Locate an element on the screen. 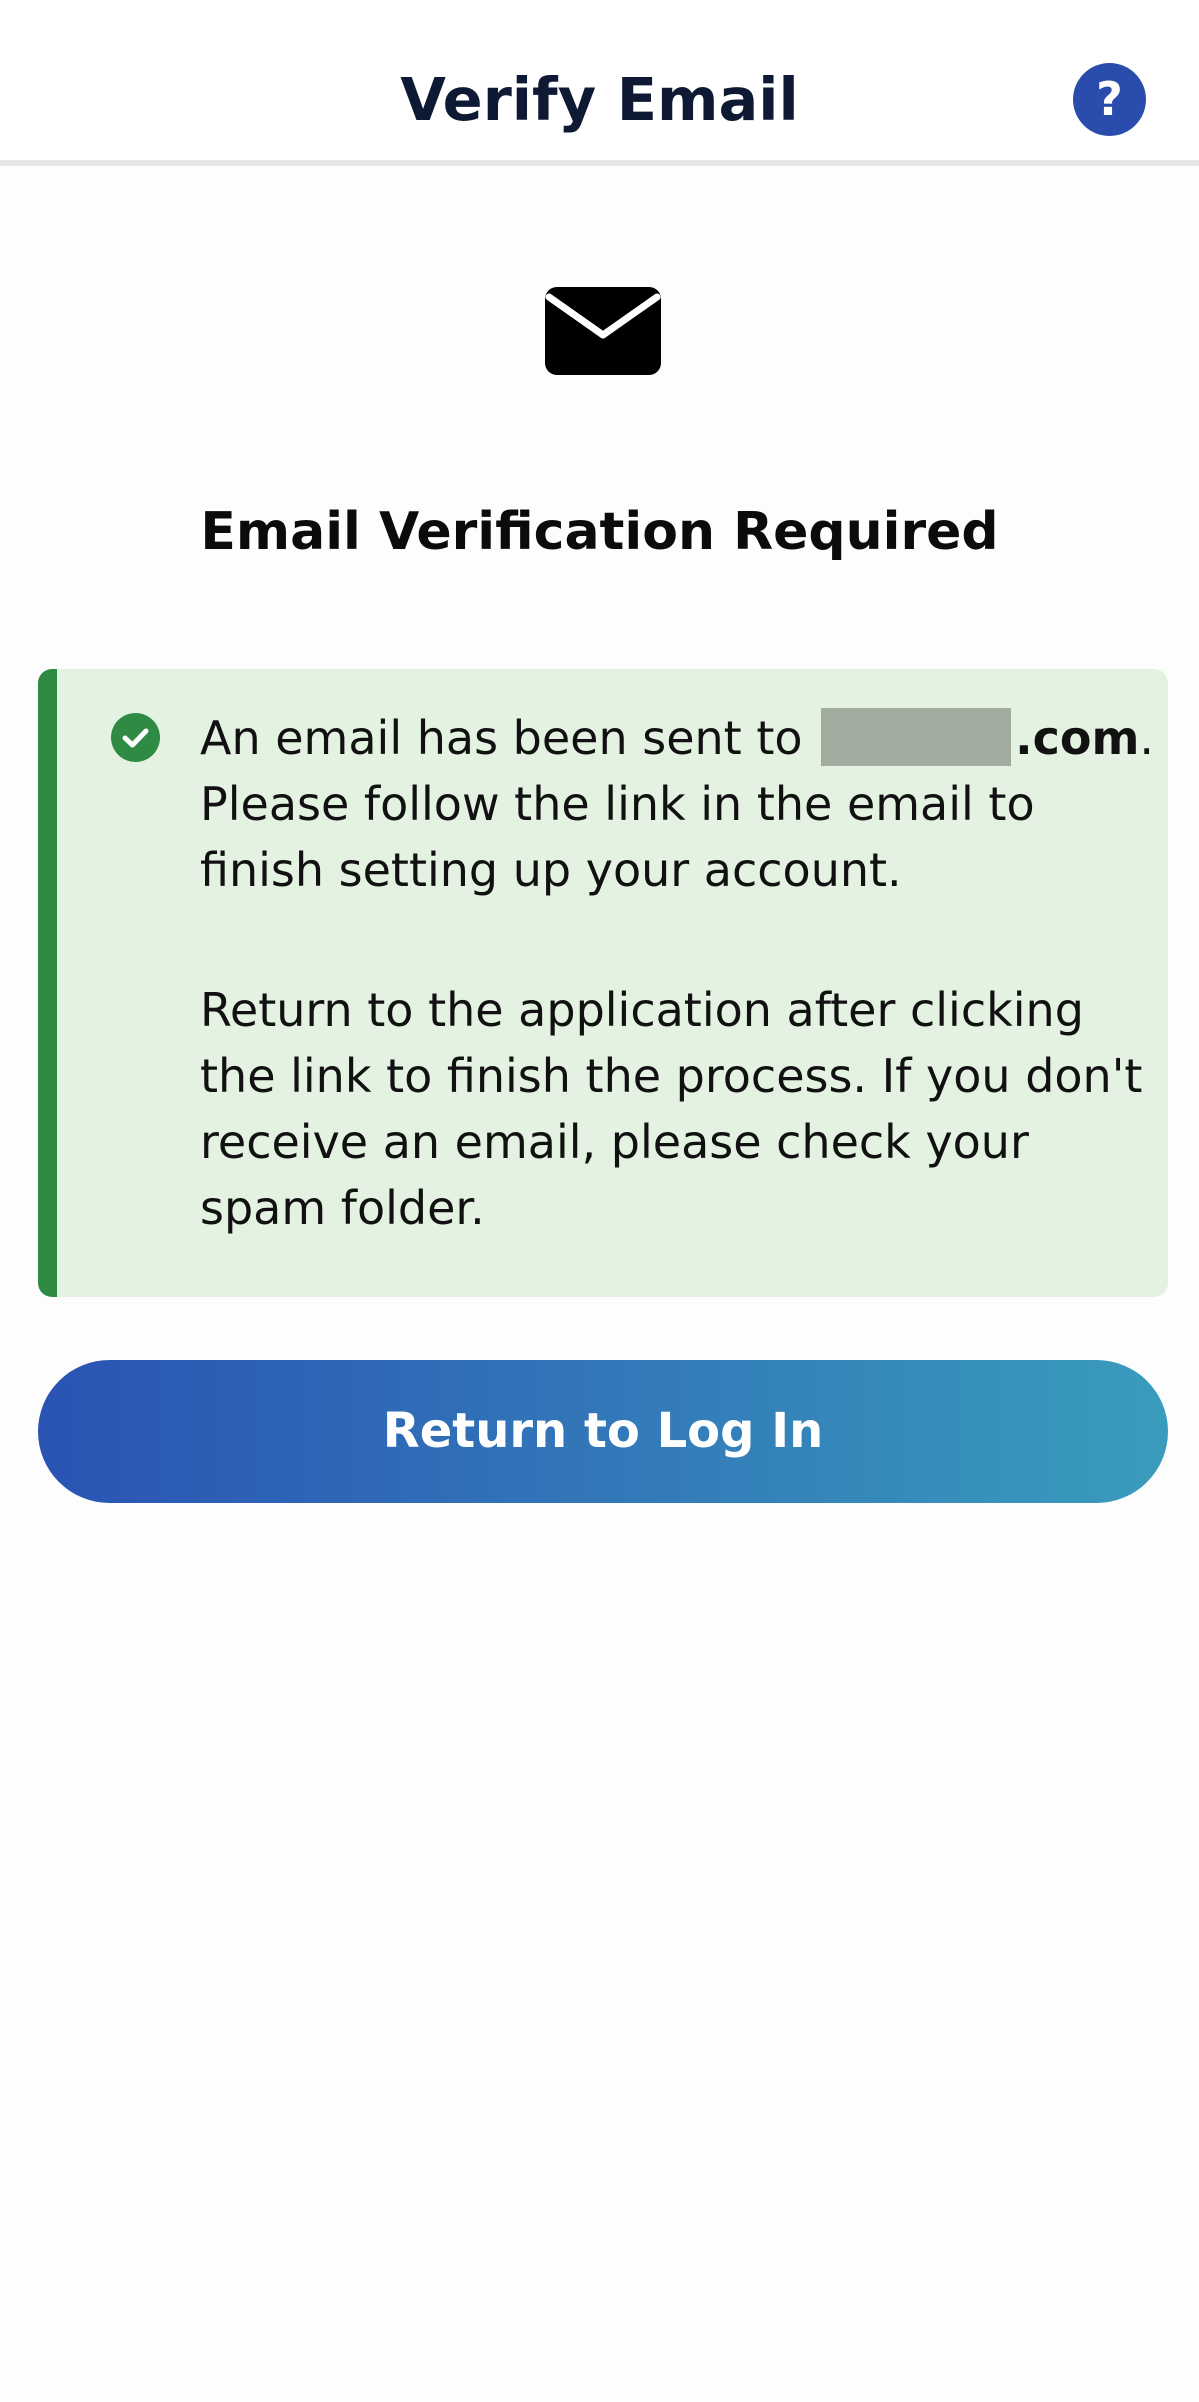 Image resolution: width=1199 pixels, height=2402 pixels. verification-heading: Email Verification Required is located at coordinates (599, 532).